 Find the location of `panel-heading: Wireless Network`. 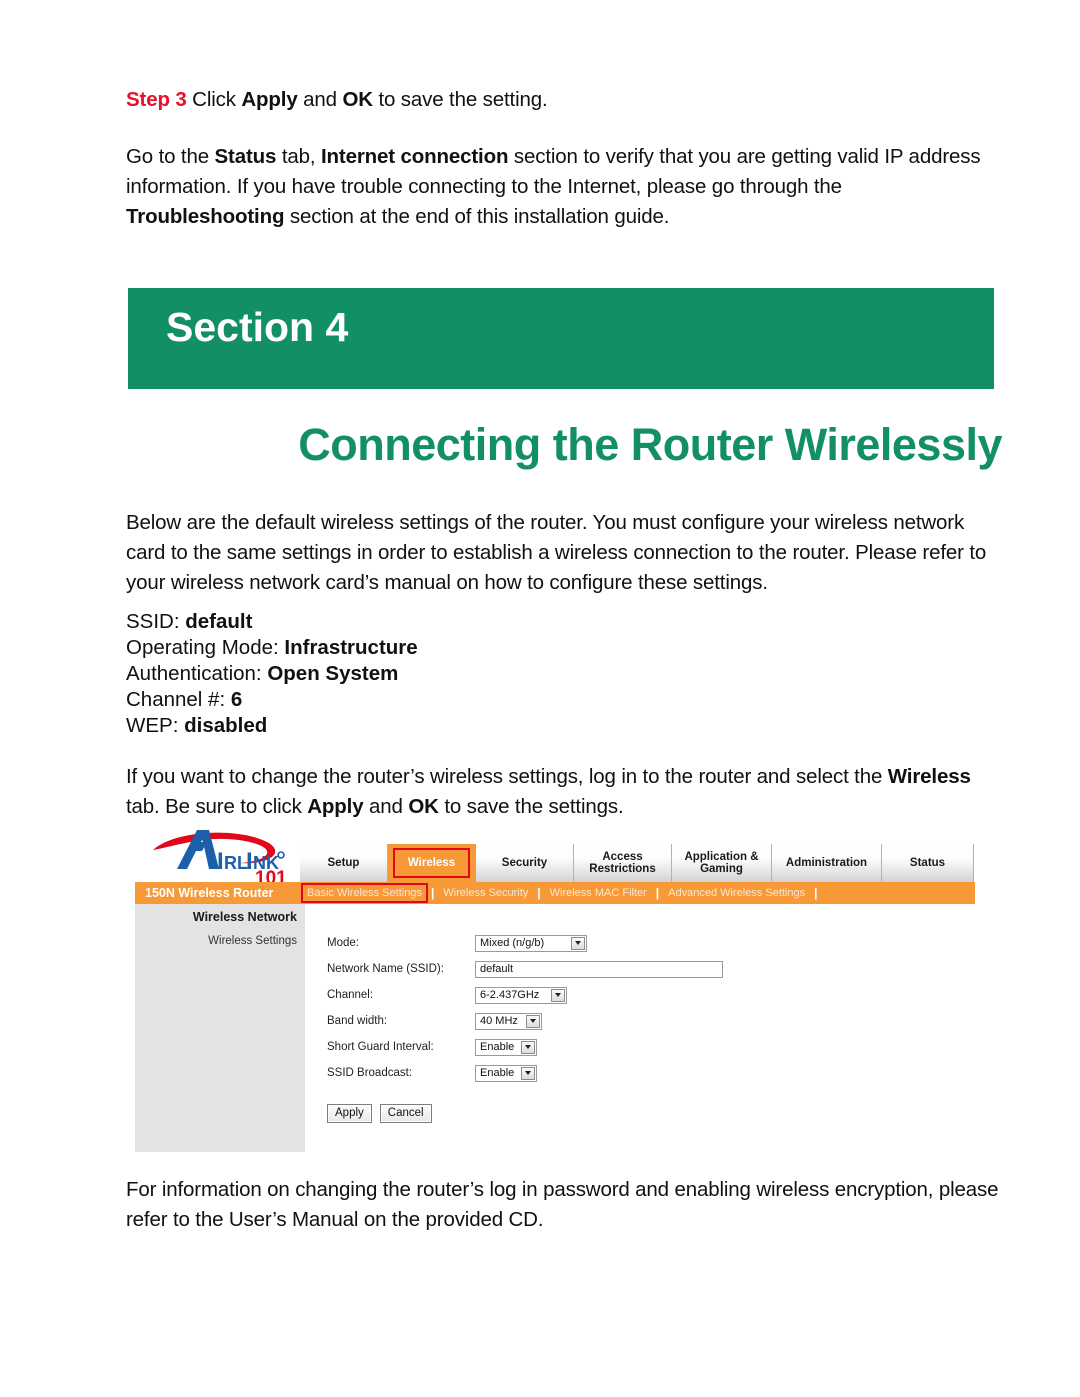

panel-heading: Wireless Network is located at coordinates (244, 917).